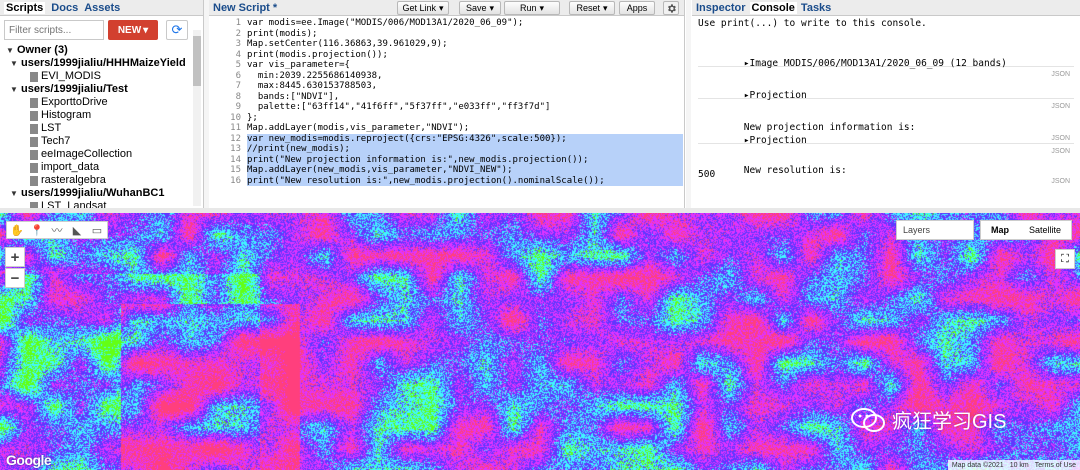 The height and width of the screenshot is (470, 1080). What do you see at coordinates (1000, 230) in the screenshot?
I see `map-type-map: Map` at bounding box center [1000, 230].